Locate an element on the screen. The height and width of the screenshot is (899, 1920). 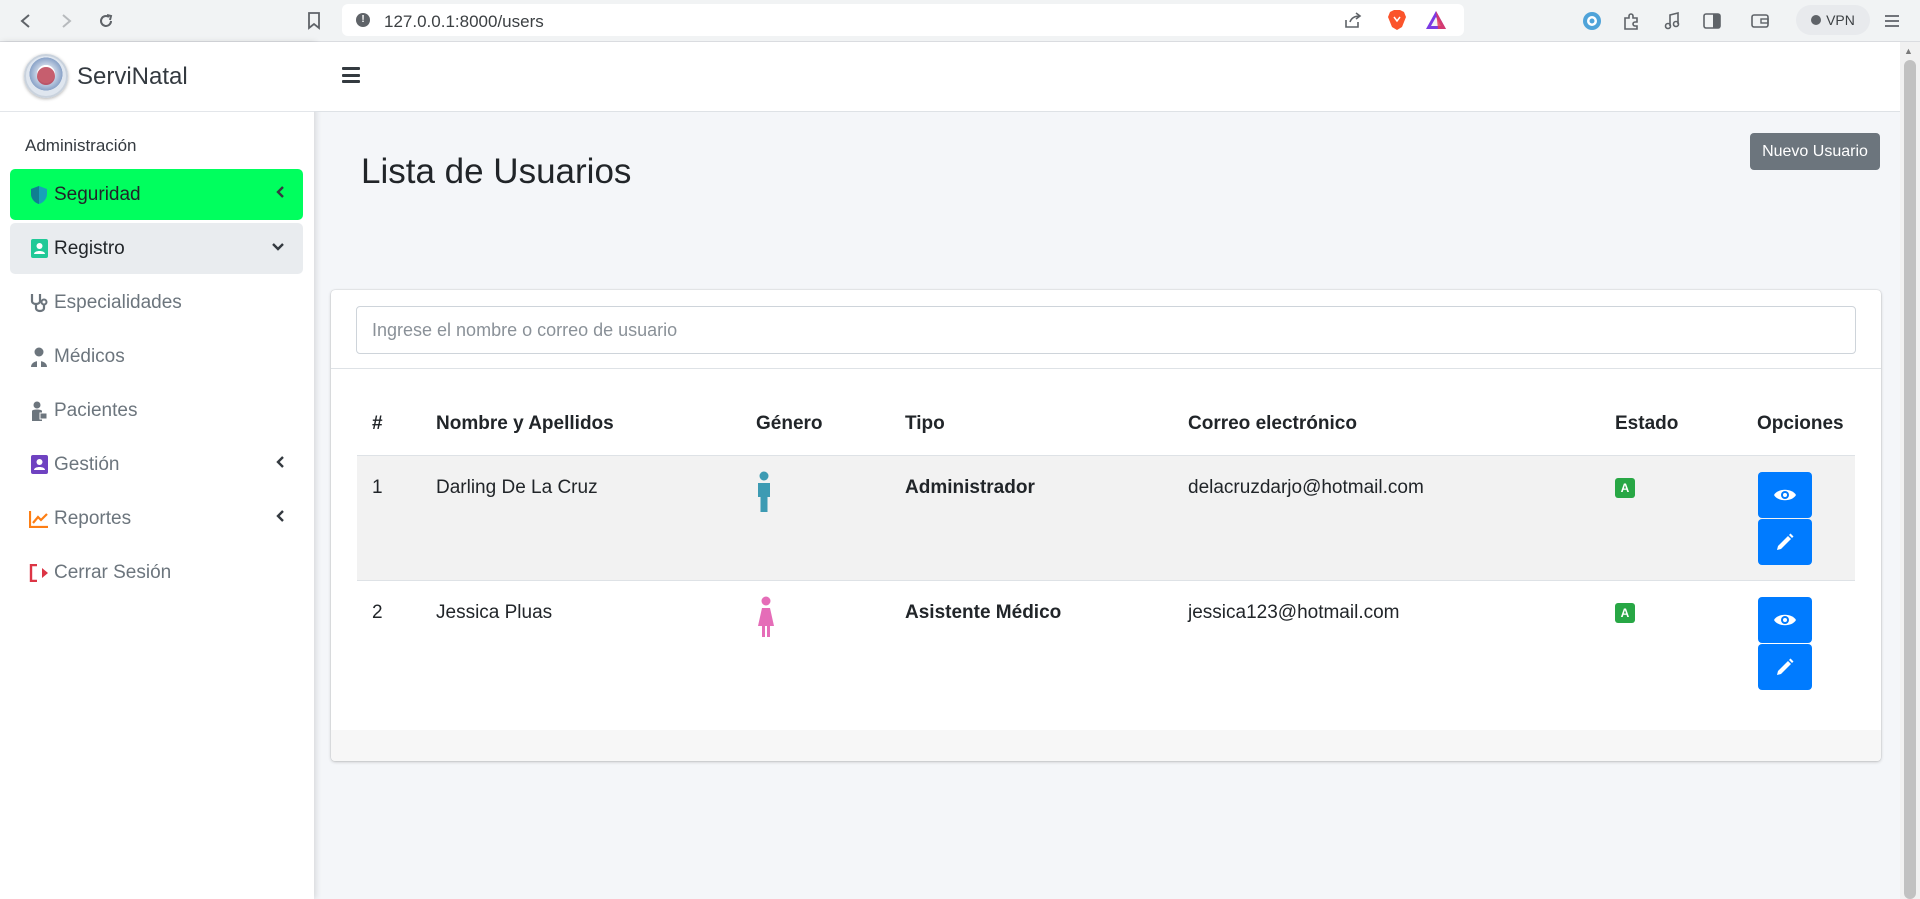
row-divider is located at coordinates (1106, 580).